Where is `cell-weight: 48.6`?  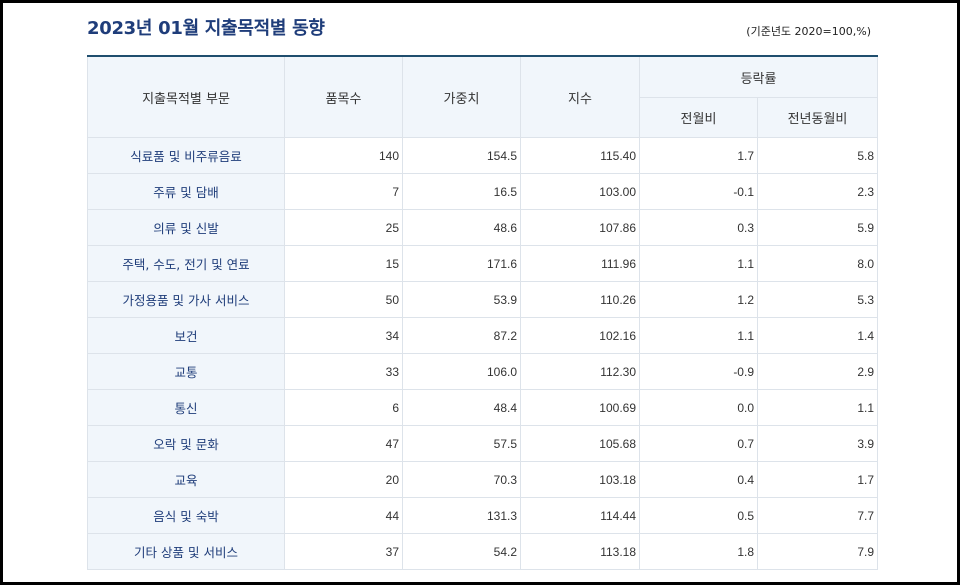 cell-weight: 48.6 is located at coordinates (461, 227).